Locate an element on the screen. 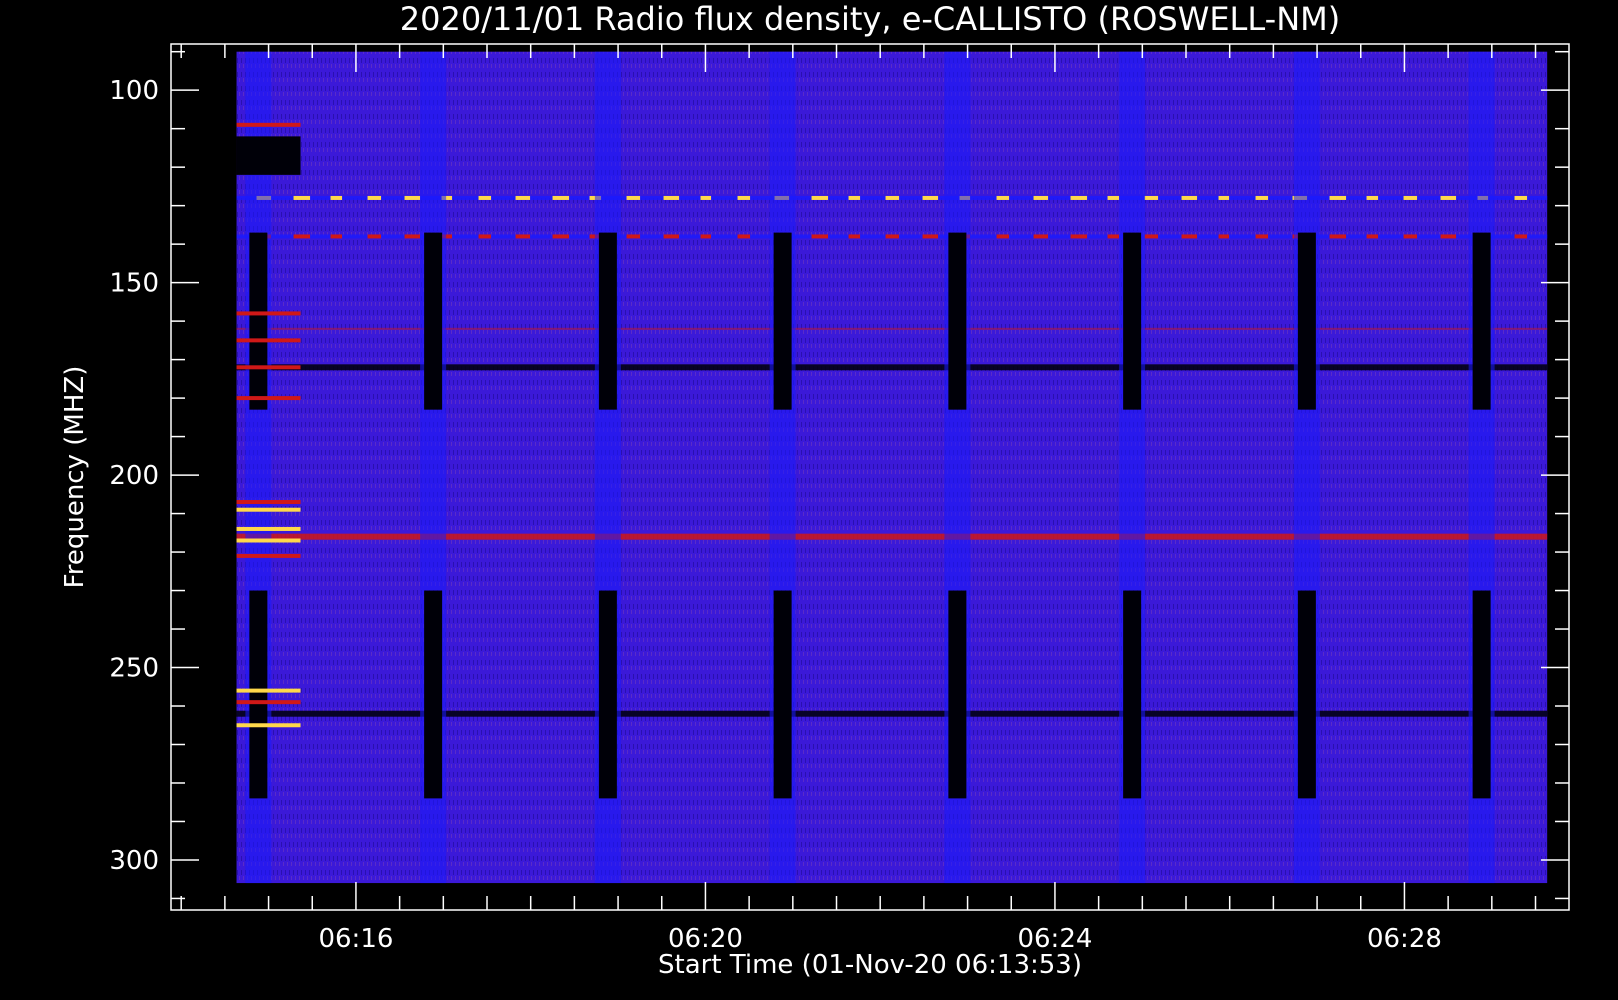  x-tick-label: 06:28 is located at coordinates (1404, 939).